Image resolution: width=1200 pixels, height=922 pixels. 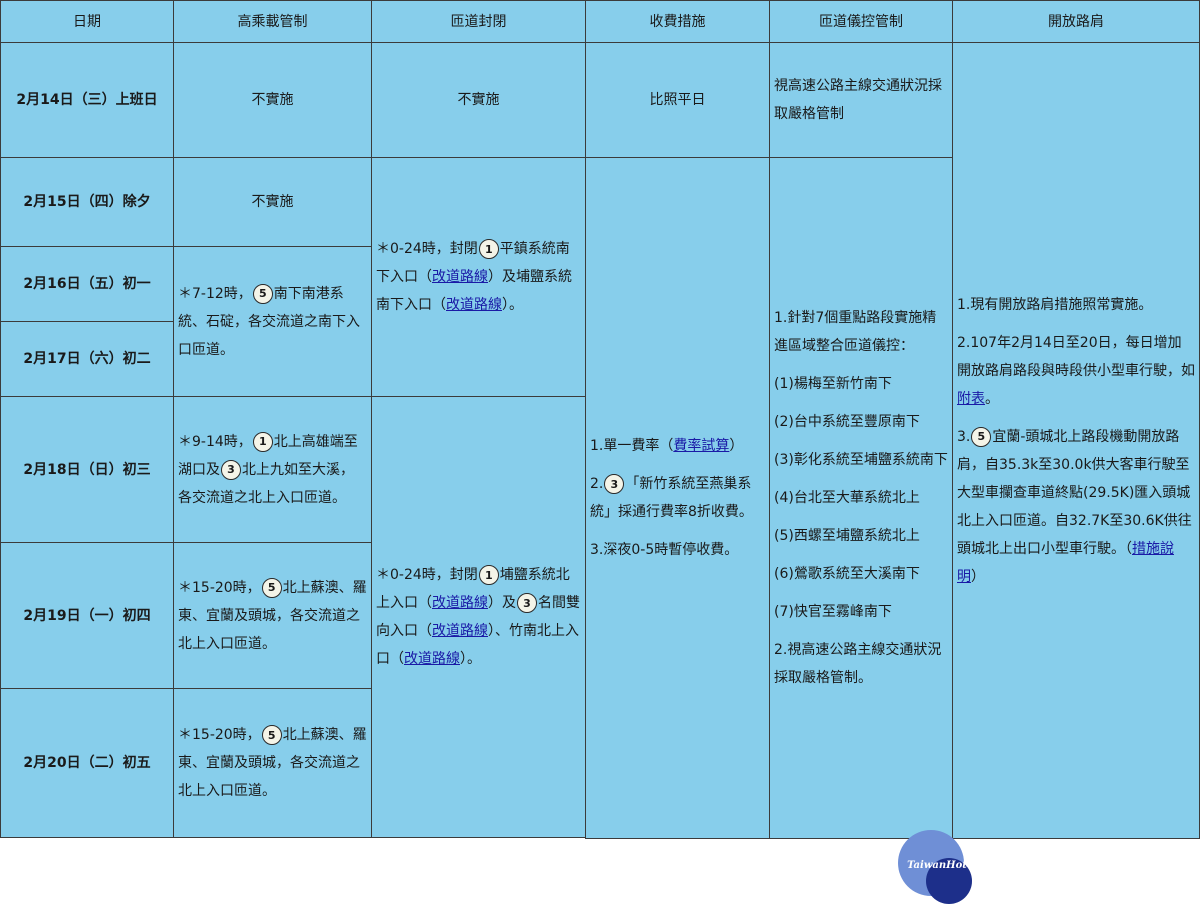 I want to click on hov-text: ＊7-12時， 5 南下南港系統、石碇，各交流道之南下入口匝道。, so click(x=269, y=320).